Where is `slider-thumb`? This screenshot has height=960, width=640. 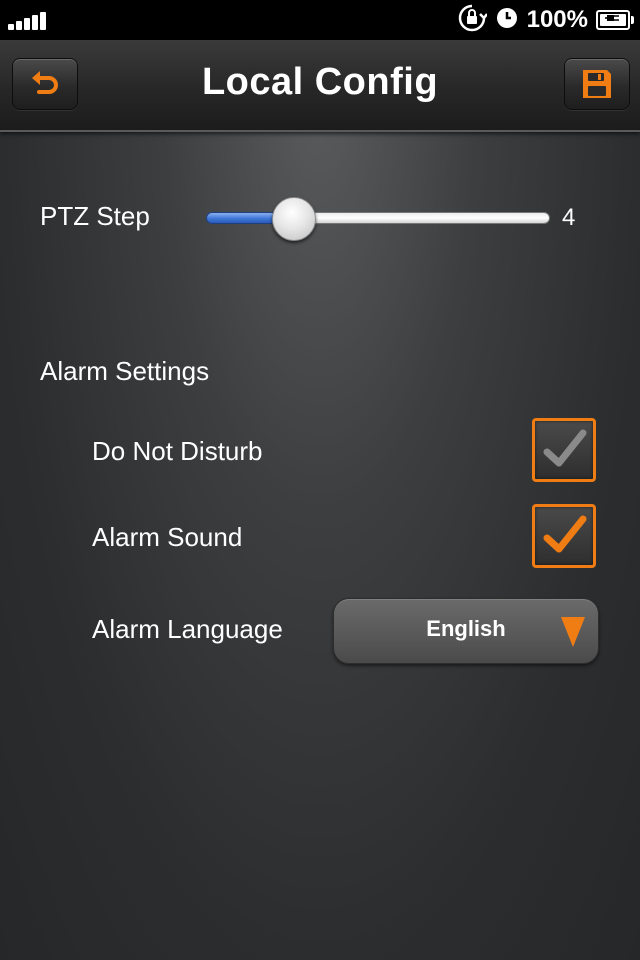 slider-thumb is located at coordinates (294, 219).